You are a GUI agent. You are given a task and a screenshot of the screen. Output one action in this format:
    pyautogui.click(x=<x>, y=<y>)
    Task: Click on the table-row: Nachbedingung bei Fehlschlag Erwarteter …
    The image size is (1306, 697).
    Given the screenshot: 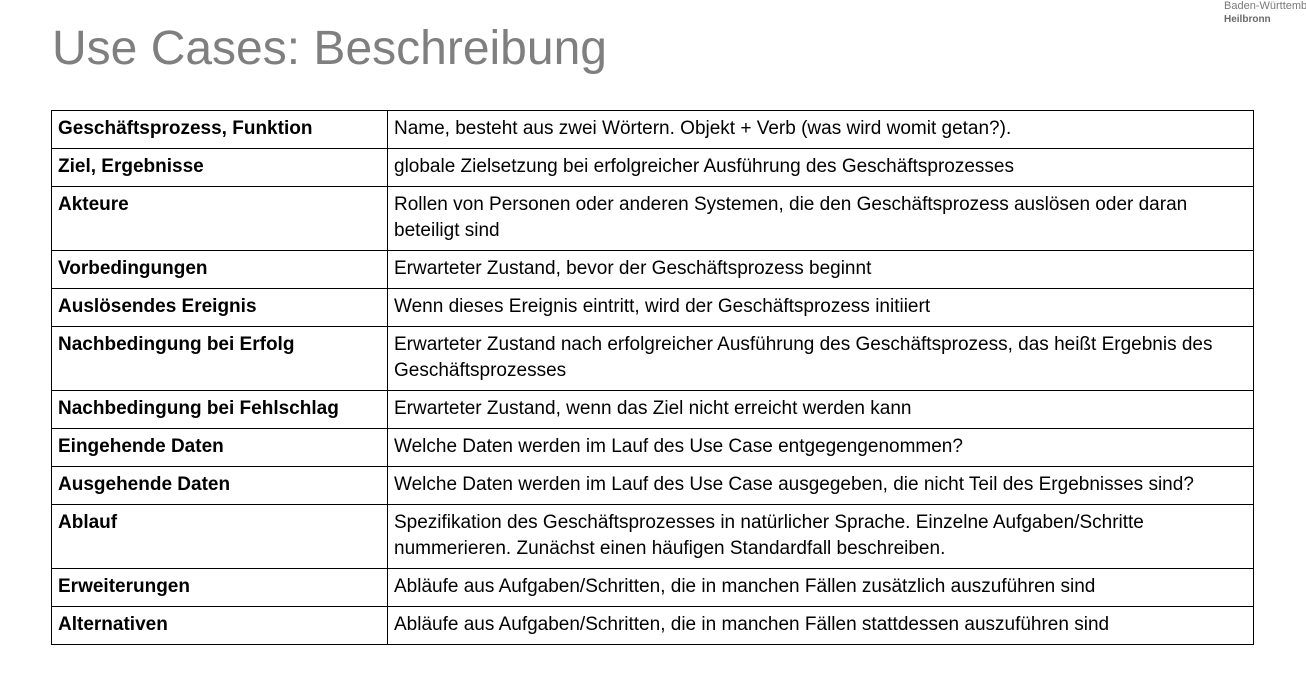 What is the action you would take?
    pyautogui.click(x=652, y=409)
    